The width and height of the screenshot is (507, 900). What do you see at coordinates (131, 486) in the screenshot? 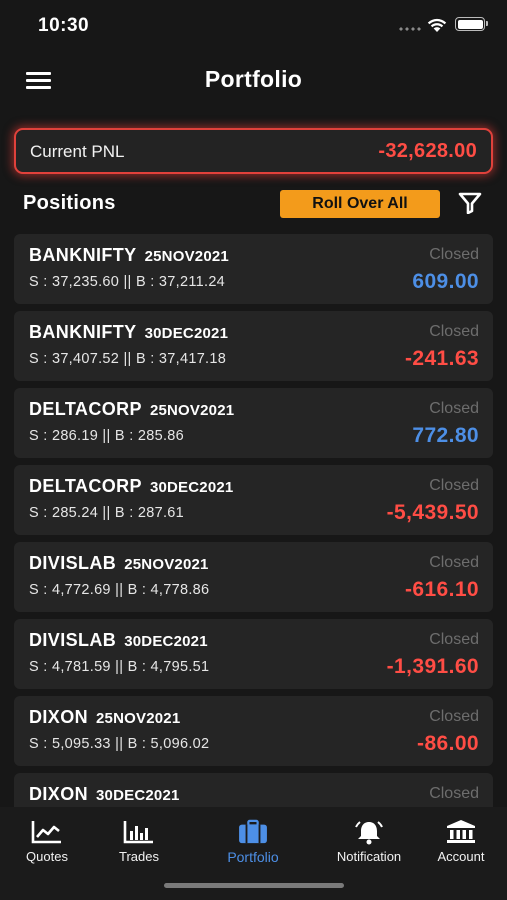
I see `position-symbol: DELTACORP 30DEC2021` at bounding box center [131, 486].